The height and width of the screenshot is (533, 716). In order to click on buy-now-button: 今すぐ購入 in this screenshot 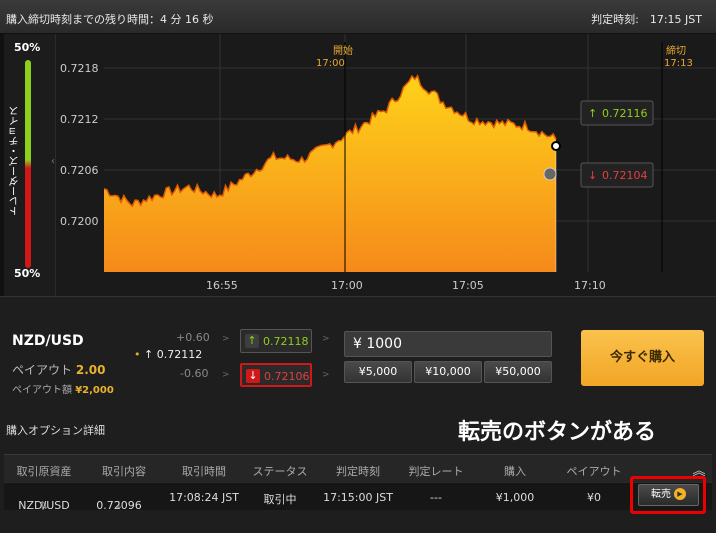, I will do `click(642, 358)`.